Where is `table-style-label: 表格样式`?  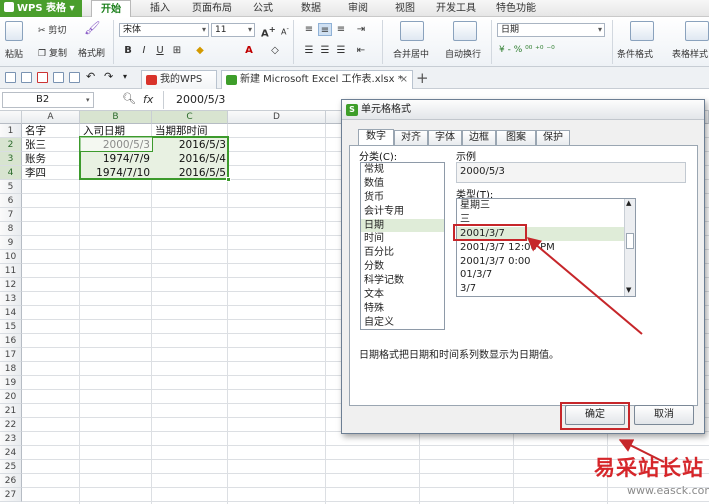 table-style-label: 表格样式 is located at coordinates (690, 53).